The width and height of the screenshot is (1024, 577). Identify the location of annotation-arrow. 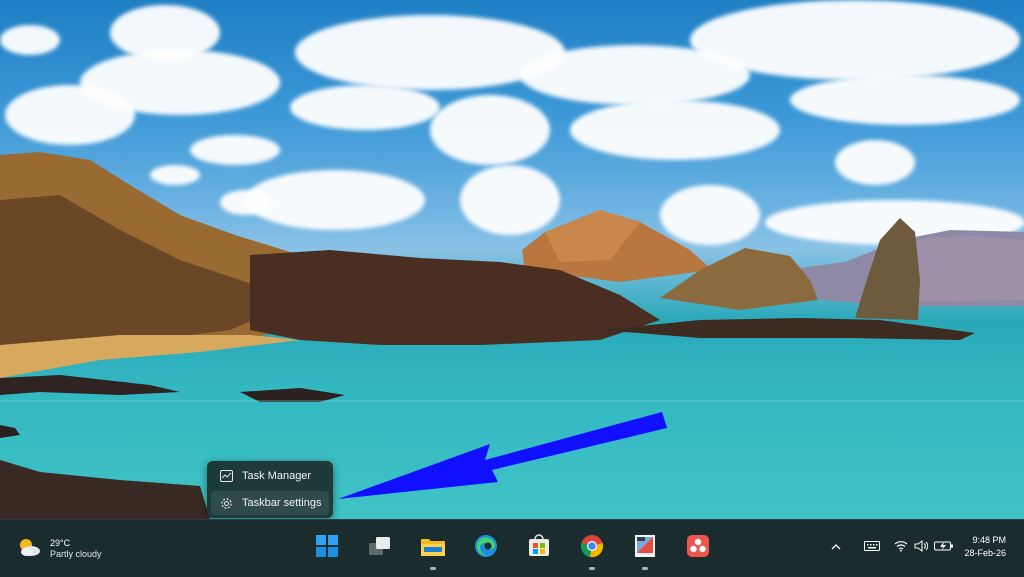
(502, 455).